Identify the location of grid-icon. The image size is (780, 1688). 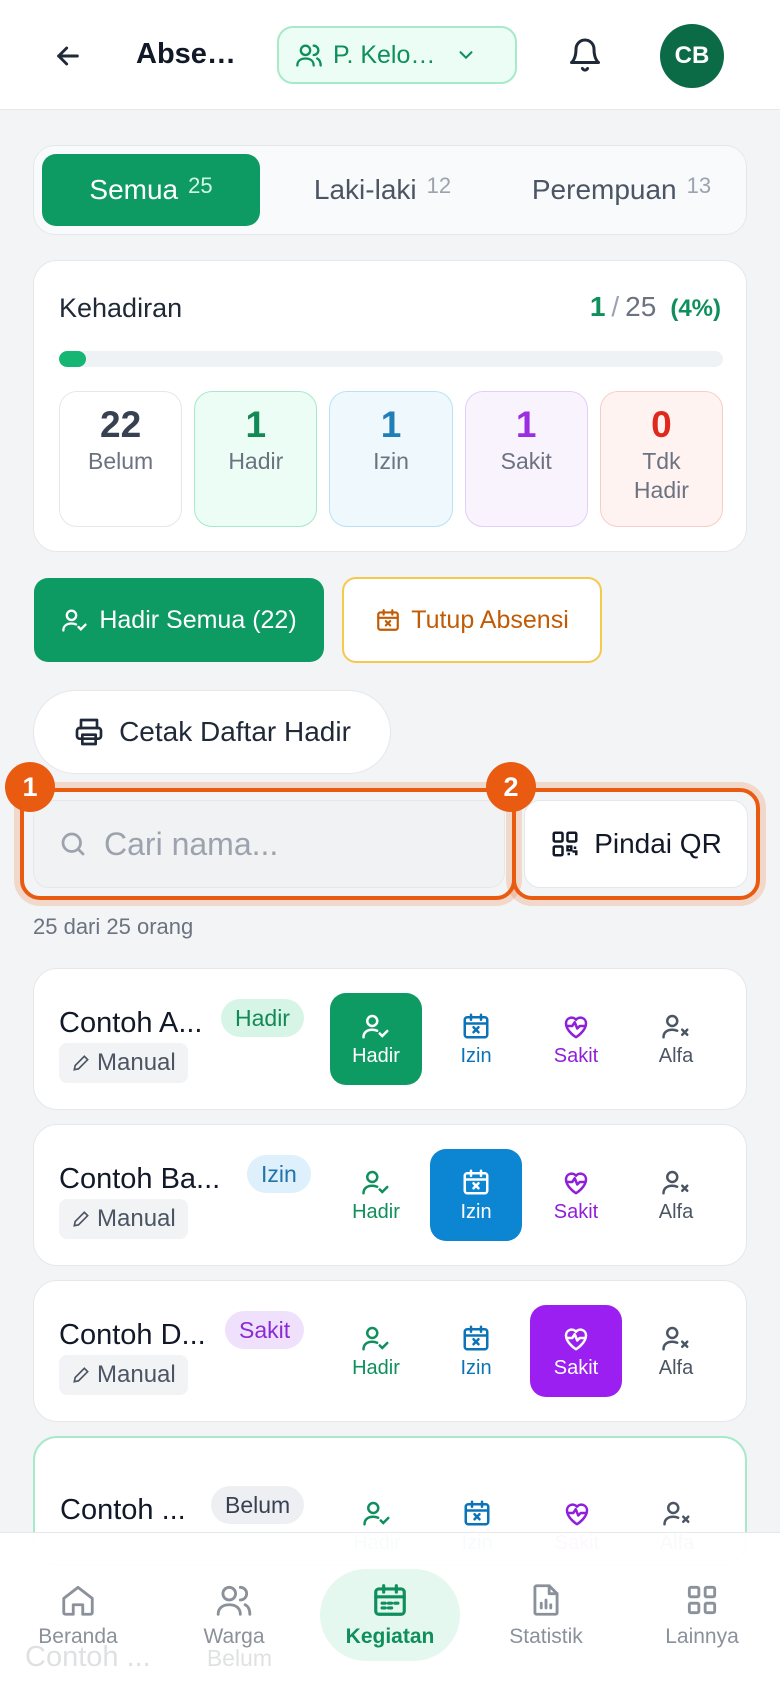
(702, 1600).